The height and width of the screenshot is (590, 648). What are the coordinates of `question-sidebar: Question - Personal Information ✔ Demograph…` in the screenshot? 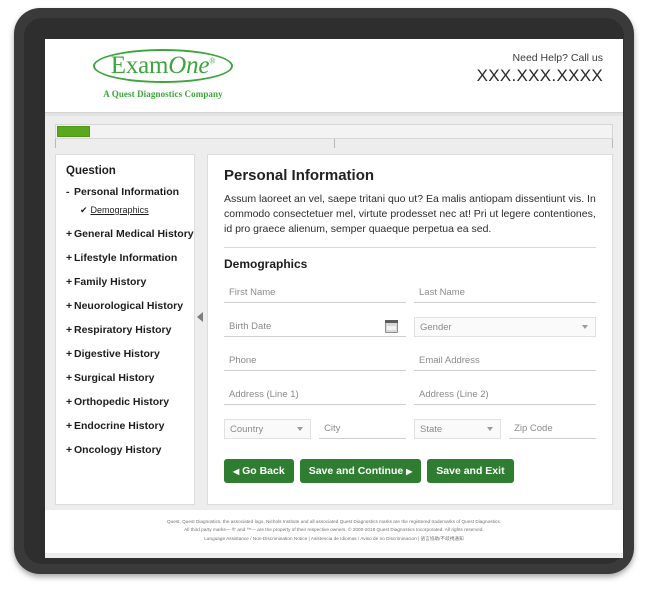 It's located at (125, 329).